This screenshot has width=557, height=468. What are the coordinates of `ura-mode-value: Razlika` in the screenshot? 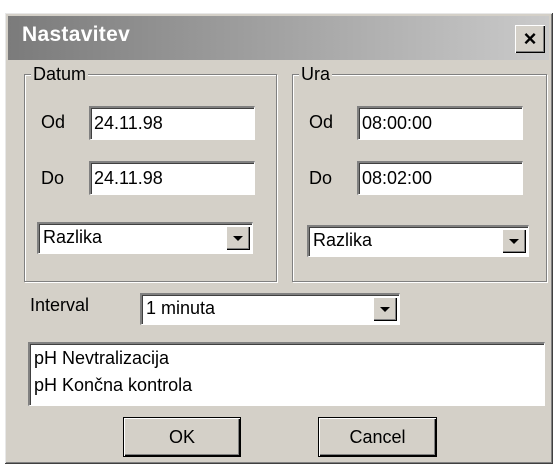 It's located at (343, 240).